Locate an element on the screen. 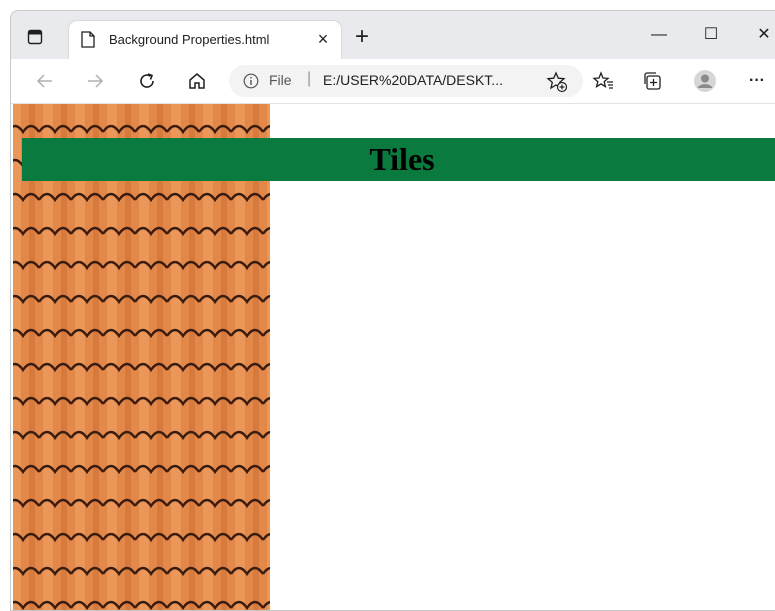  tab-background-properties: Background Properties.html × is located at coordinates (205, 40).